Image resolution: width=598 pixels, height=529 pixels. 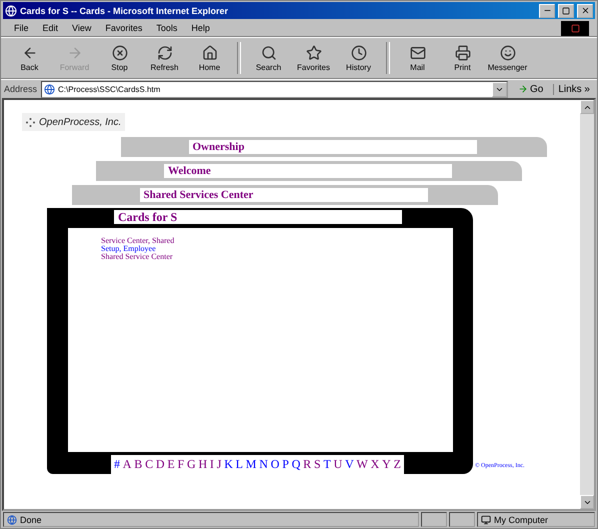 I want to click on card-link: Service Center, Shared, so click(x=277, y=241).